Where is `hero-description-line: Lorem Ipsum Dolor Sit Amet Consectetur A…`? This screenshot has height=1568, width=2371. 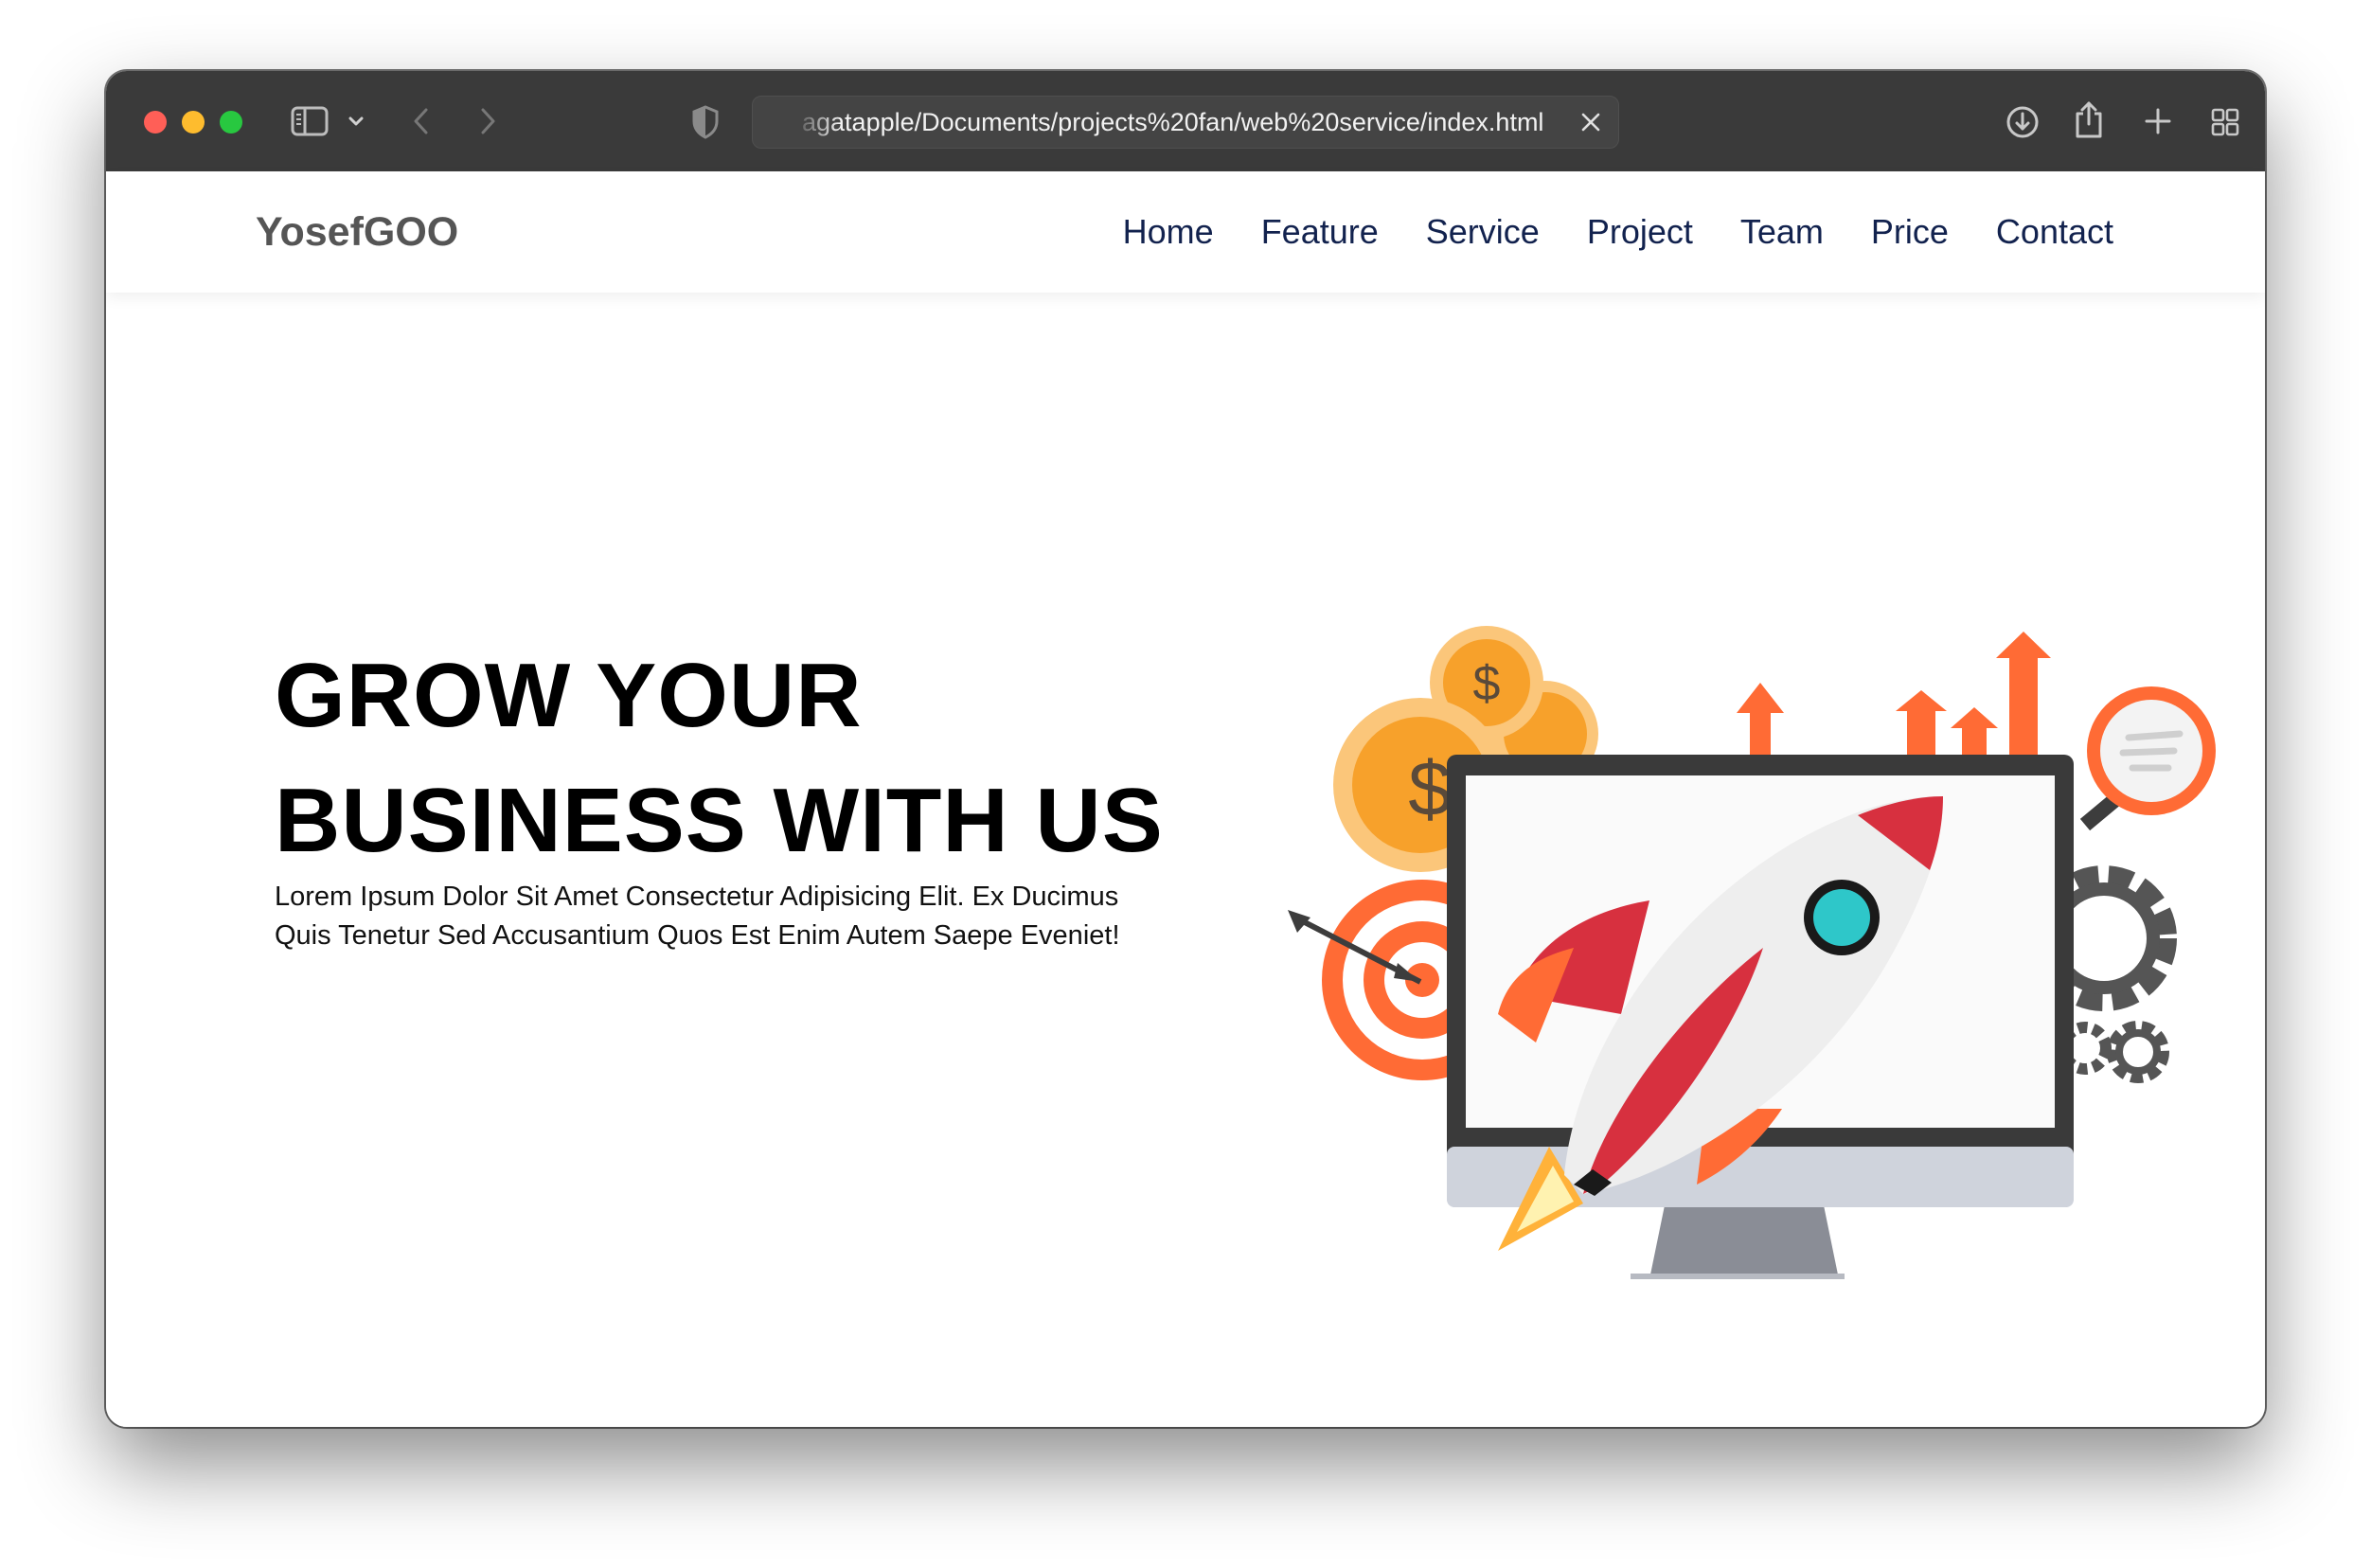 hero-description-line: Lorem Ipsum Dolor Sit Amet Consectetur A… is located at coordinates (697, 897).